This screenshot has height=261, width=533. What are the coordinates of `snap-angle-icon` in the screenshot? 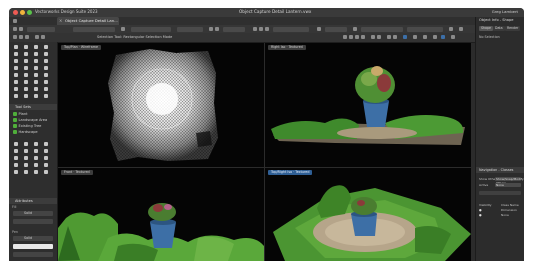 It's located at (363, 37).